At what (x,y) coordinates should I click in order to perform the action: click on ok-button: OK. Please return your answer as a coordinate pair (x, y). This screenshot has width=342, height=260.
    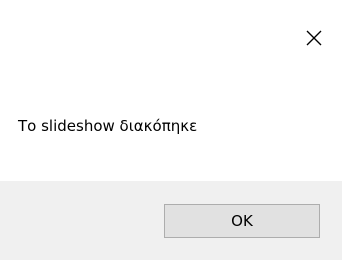
    Looking at the image, I should click on (242, 221).